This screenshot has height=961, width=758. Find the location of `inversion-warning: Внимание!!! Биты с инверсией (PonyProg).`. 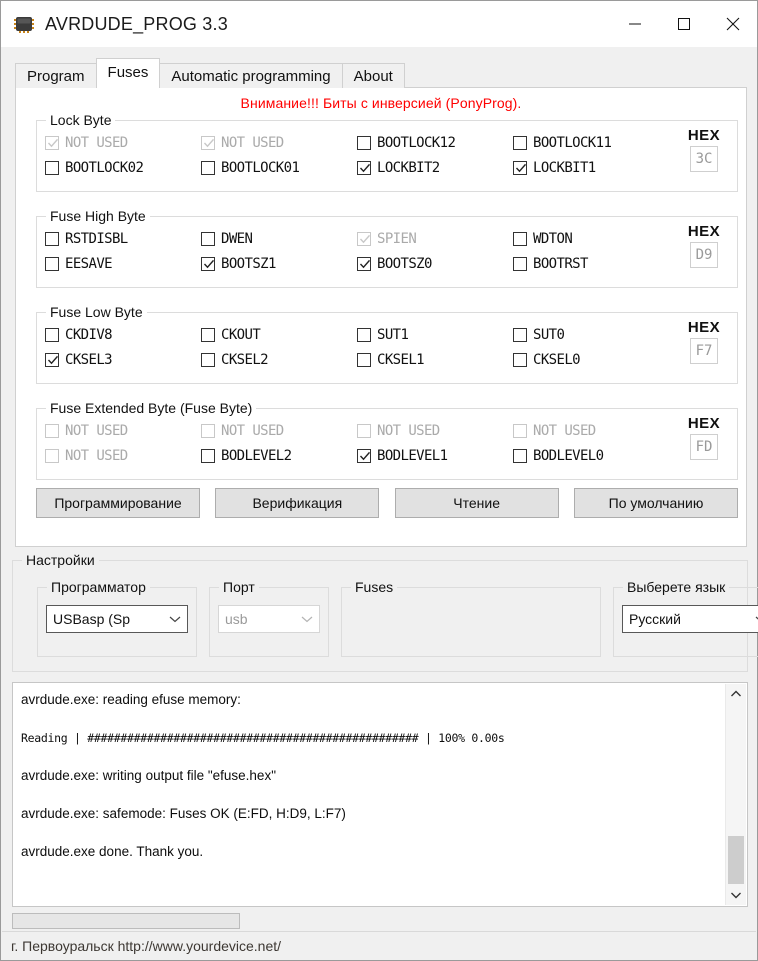

inversion-warning: Внимание!!! Биты с инверсией (PonyProg). is located at coordinates (381, 103).